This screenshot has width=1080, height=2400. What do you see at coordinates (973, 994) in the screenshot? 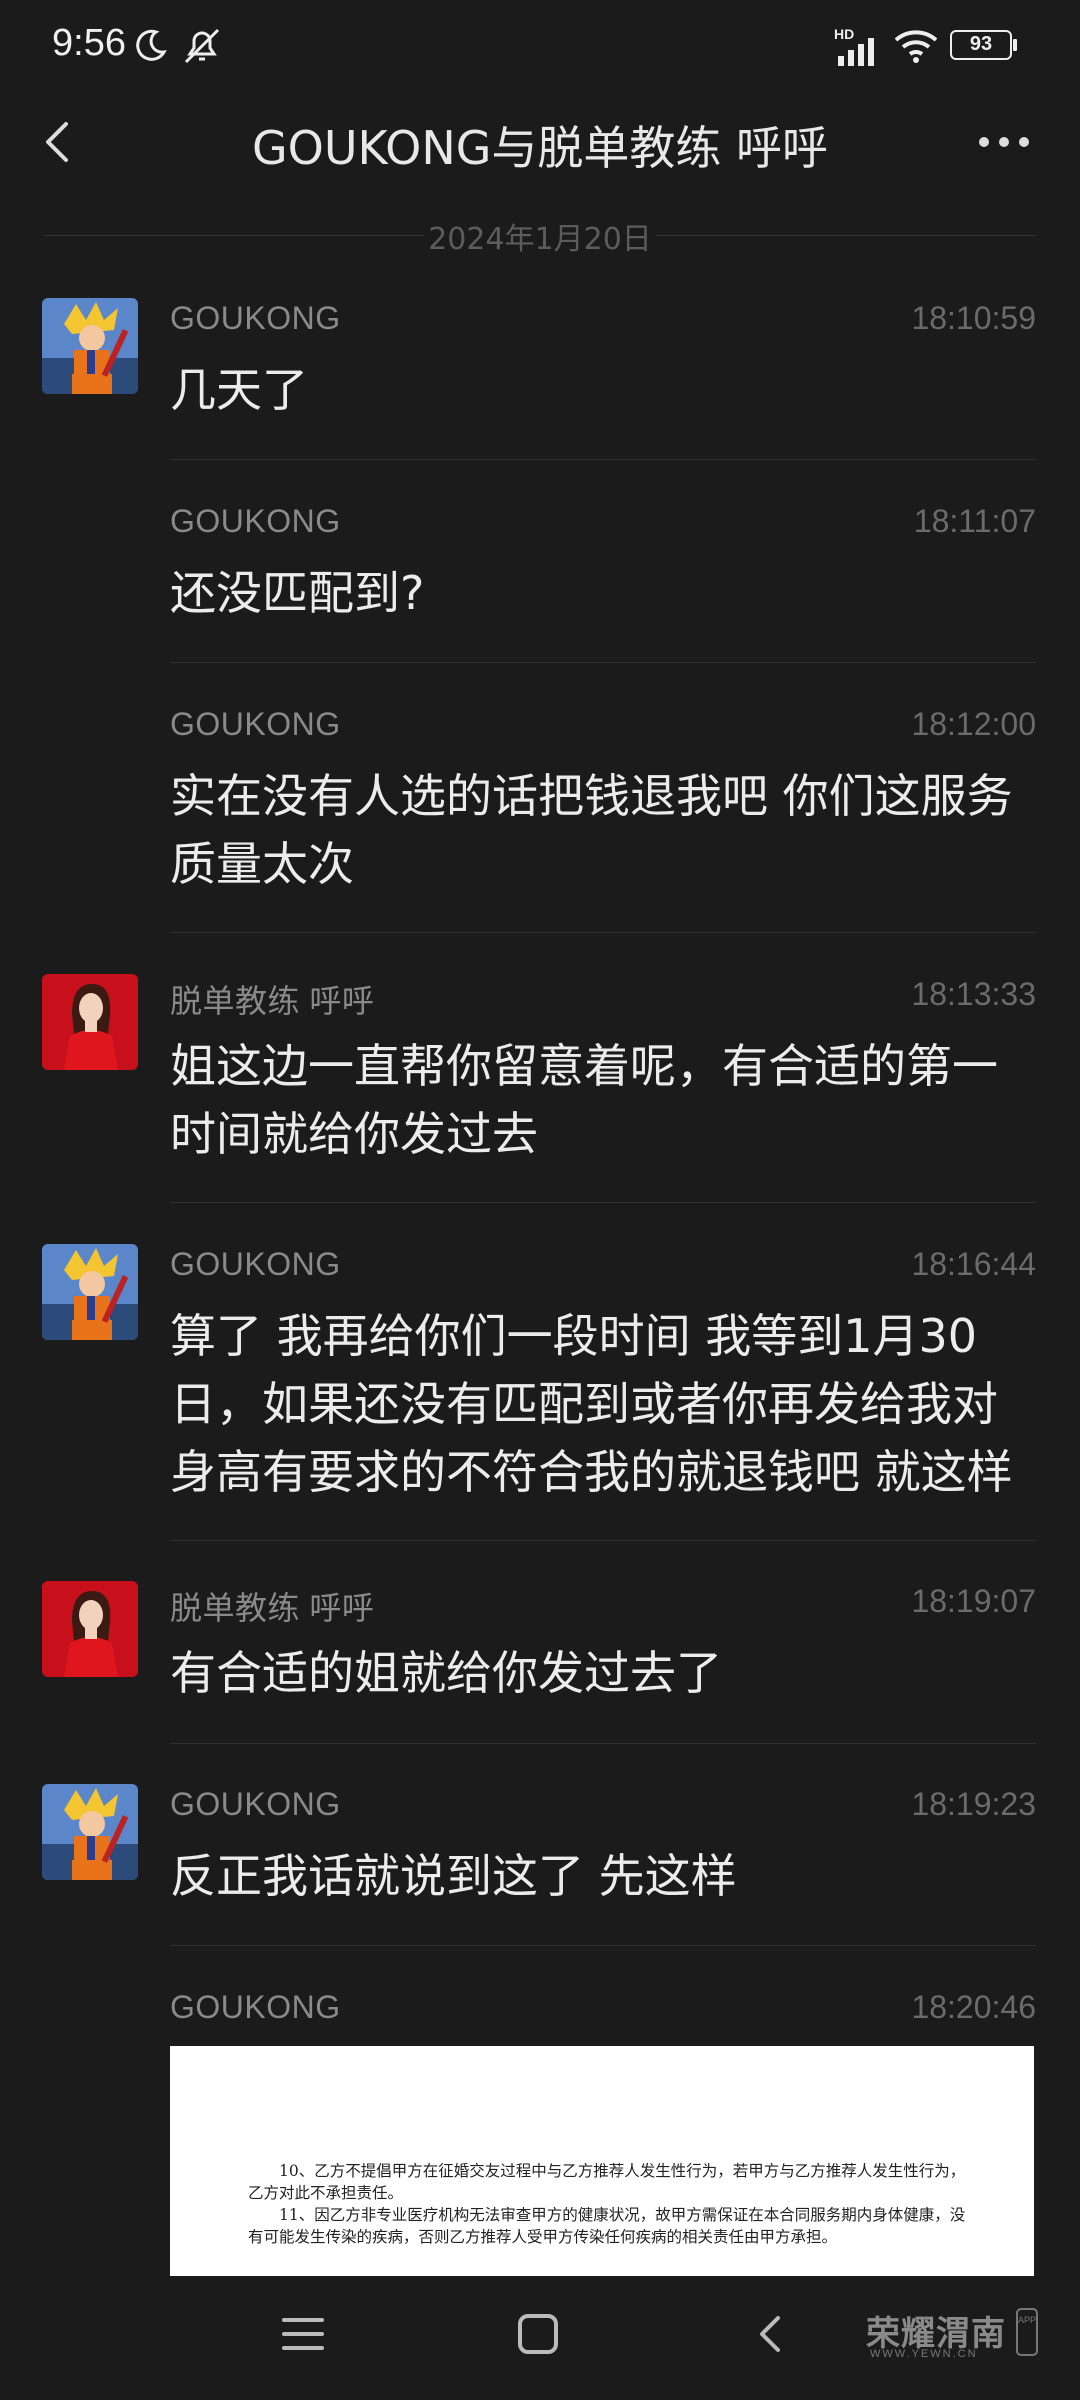
I see `message-time: 18:13:33` at bounding box center [973, 994].